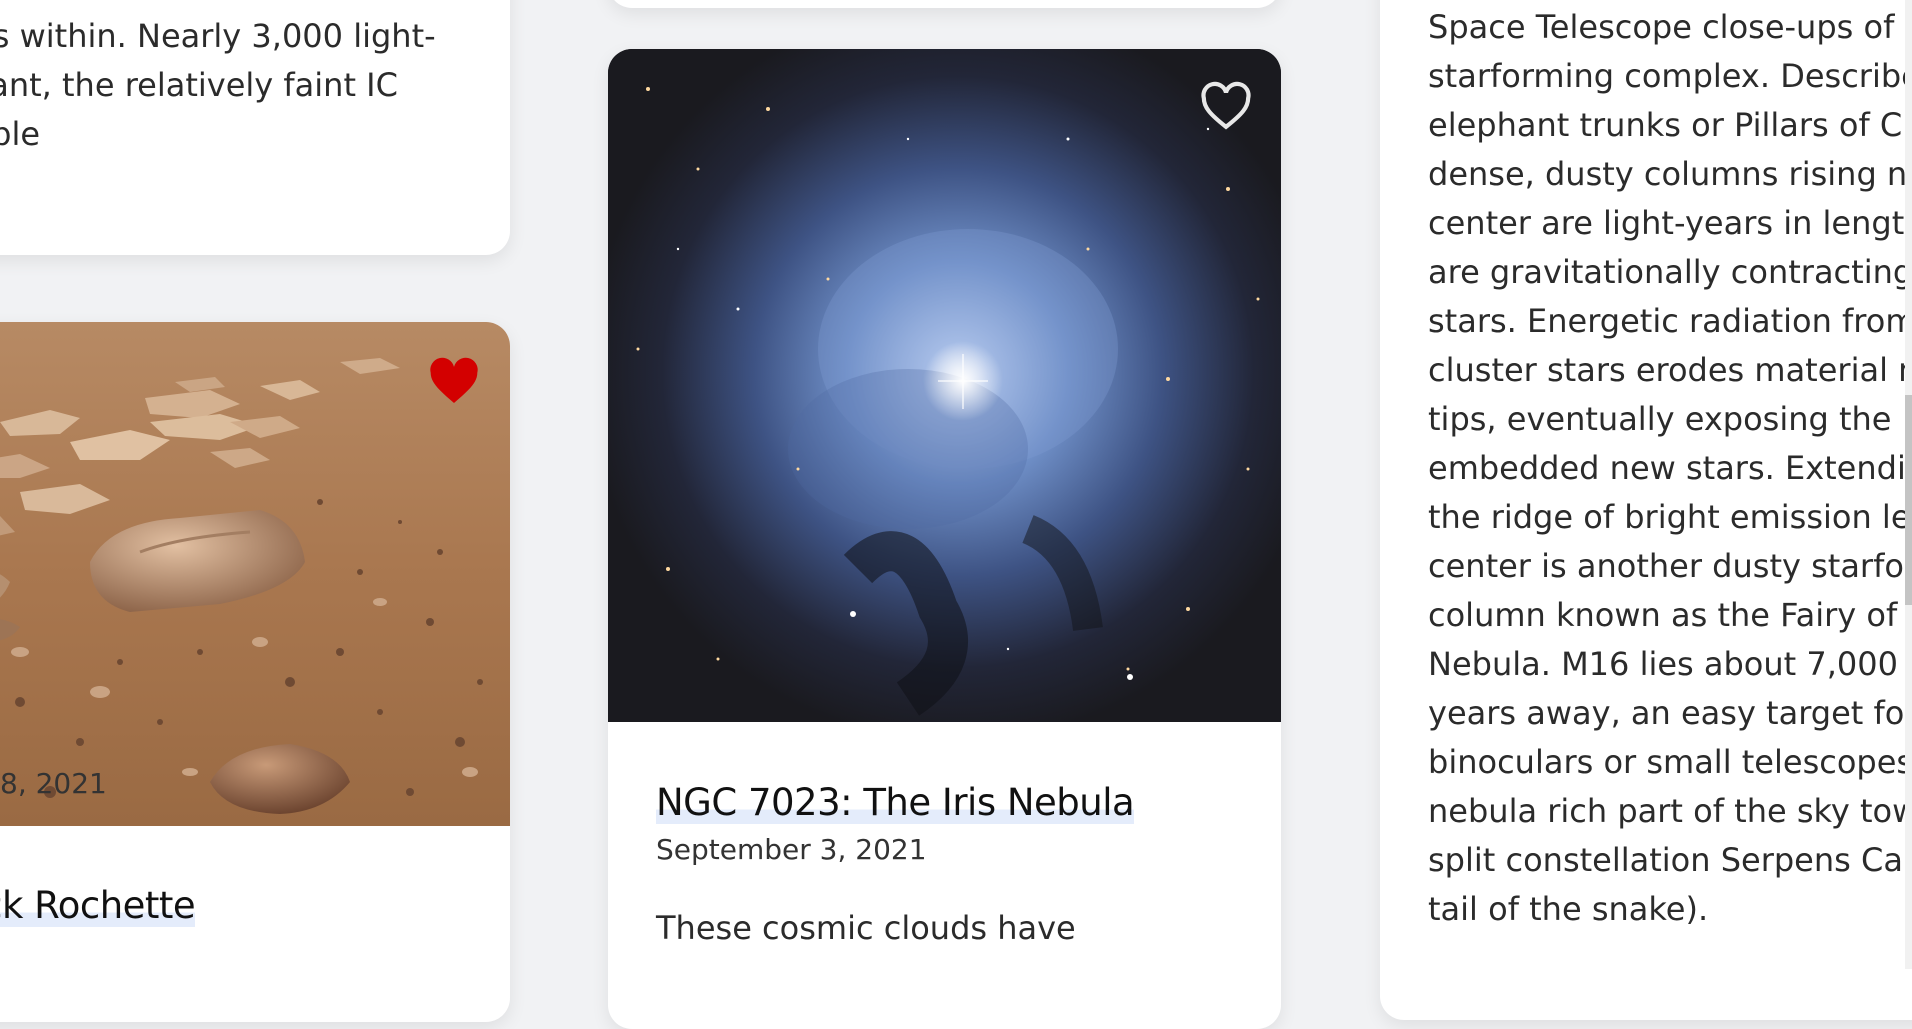 The image size is (1912, 1029). What do you see at coordinates (1908, 500) in the screenshot?
I see `scrollbar-thumb` at bounding box center [1908, 500].